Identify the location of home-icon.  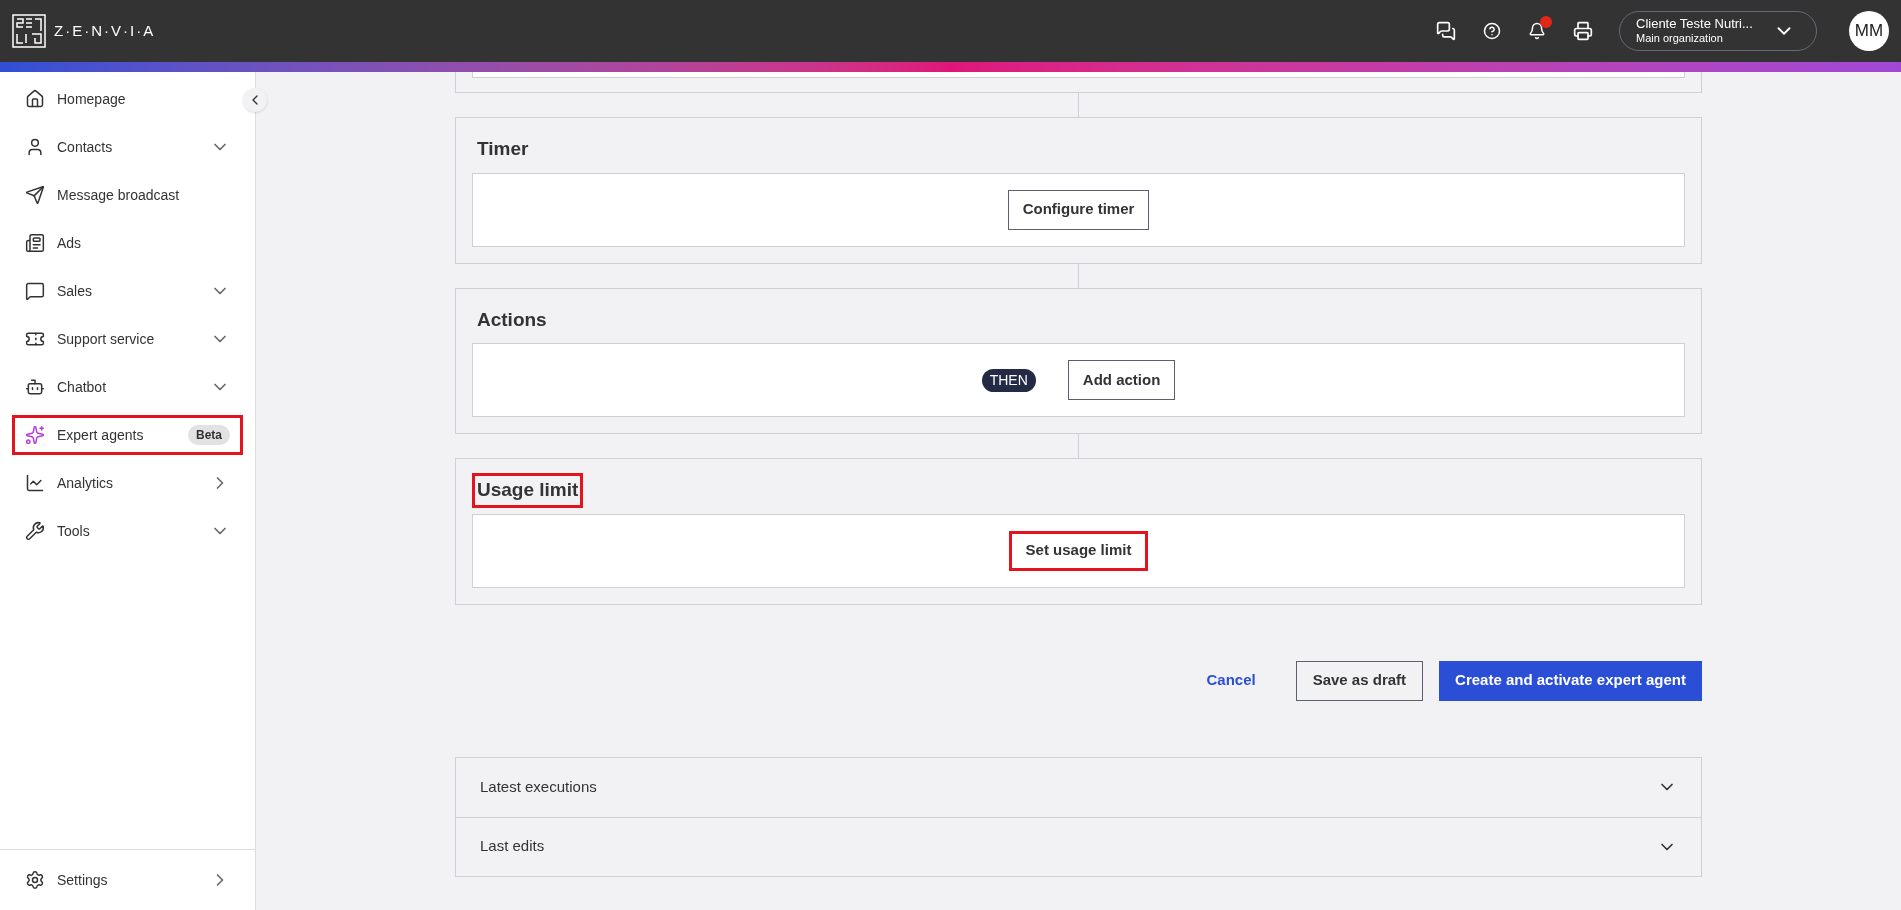
(35, 99).